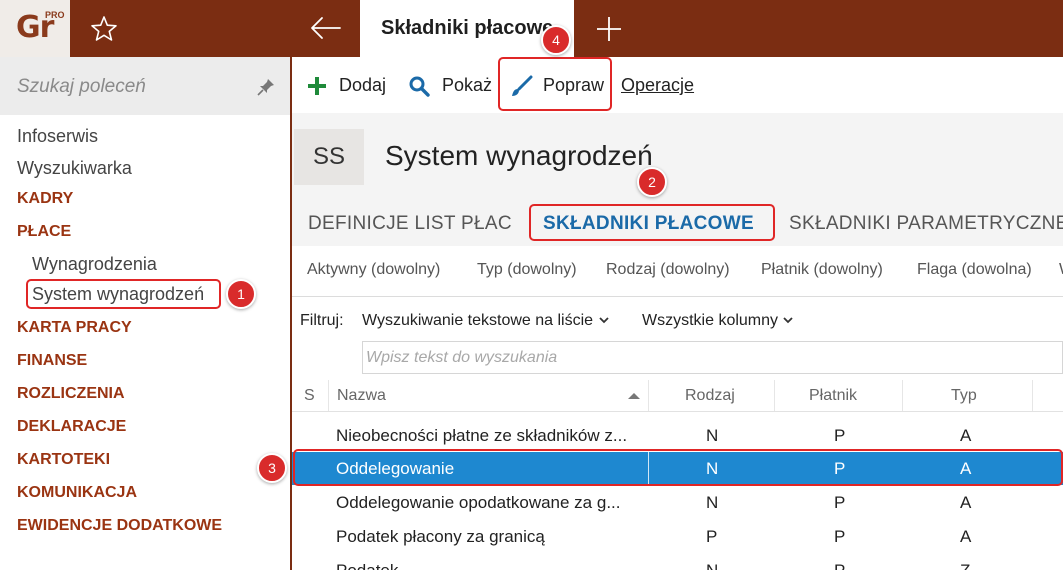 The height and width of the screenshot is (570, 1063). I want to click on toolbar: Dodaj Pokaż Popraw Operacje, so click(677, 85).